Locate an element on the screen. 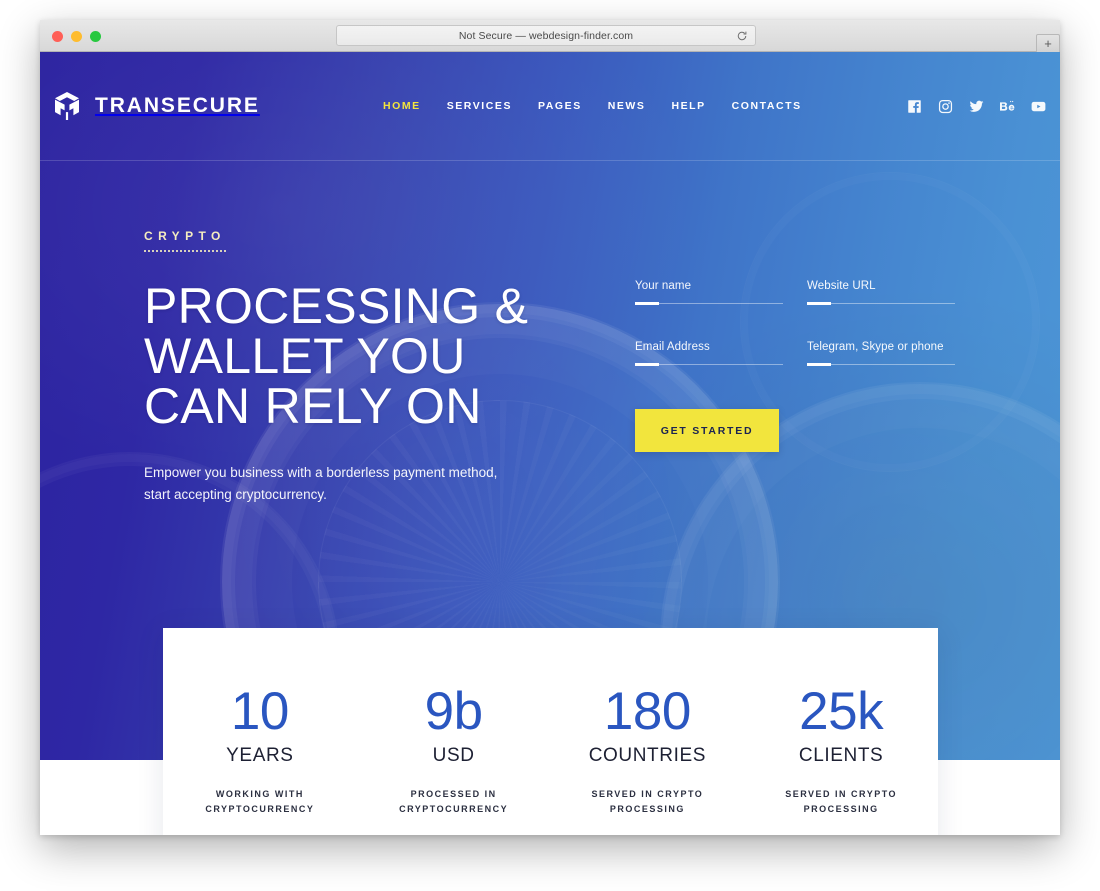  hero-eyebrow: CRYPTO is located at coordinates (185, 240).